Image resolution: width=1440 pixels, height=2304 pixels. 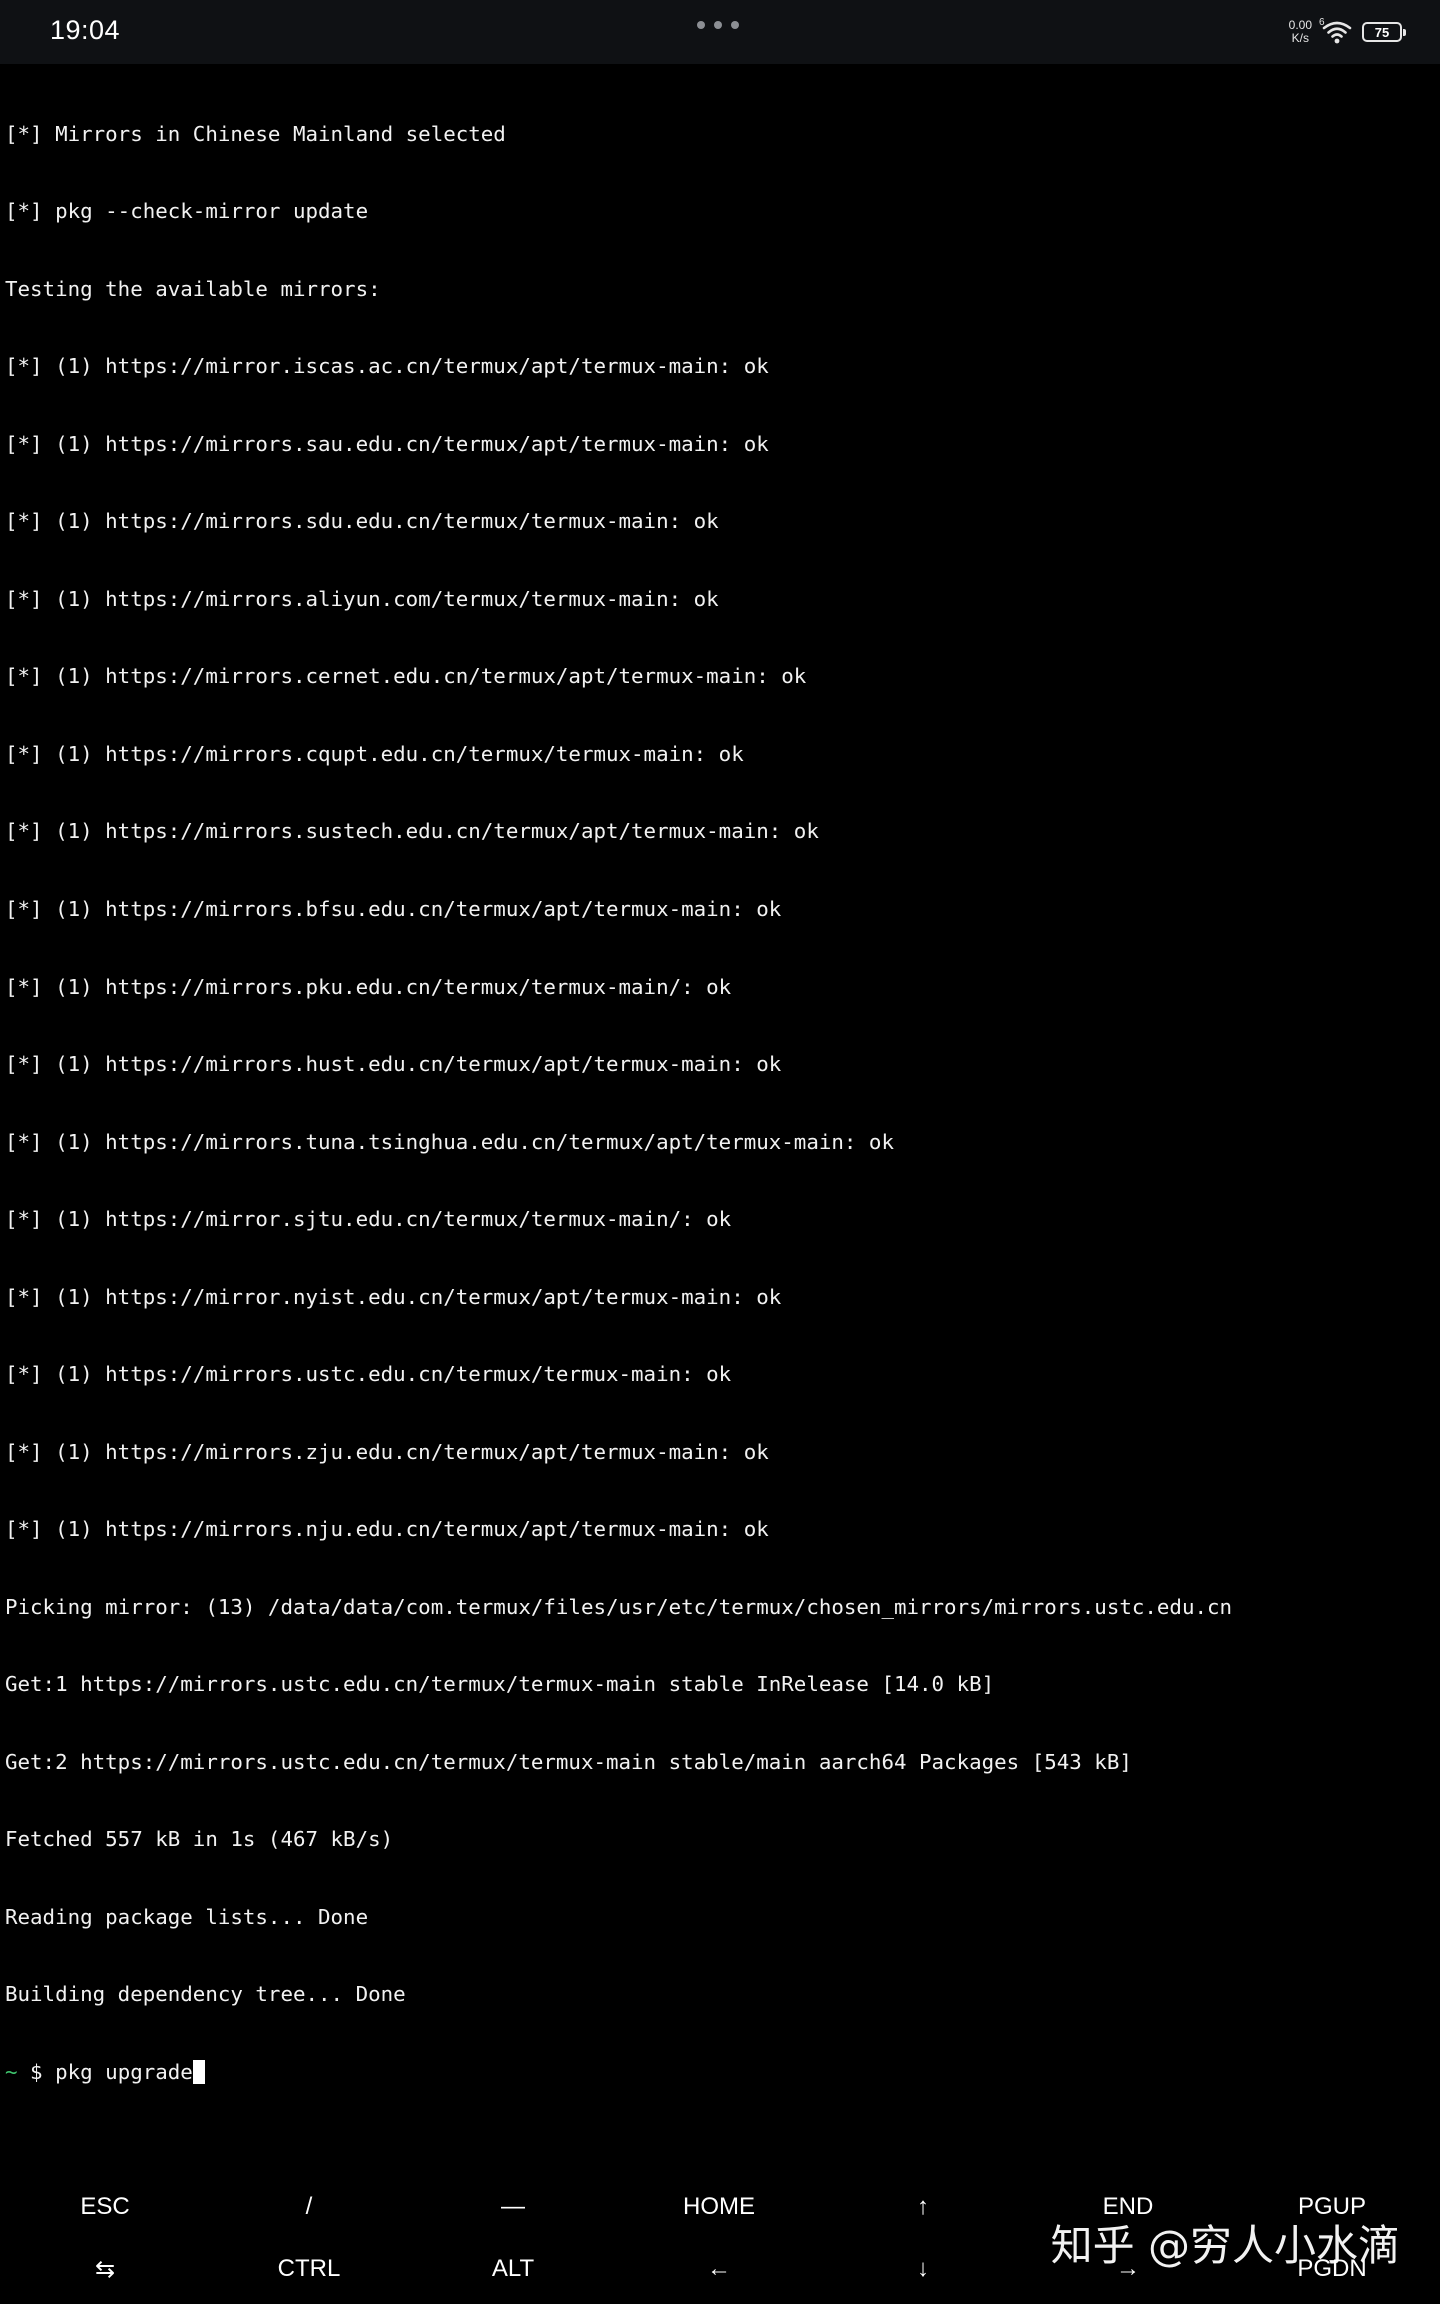 I want to click on terminal-prompt-line: ~ $ pkg upgrade, so click(x=720, y=2072).